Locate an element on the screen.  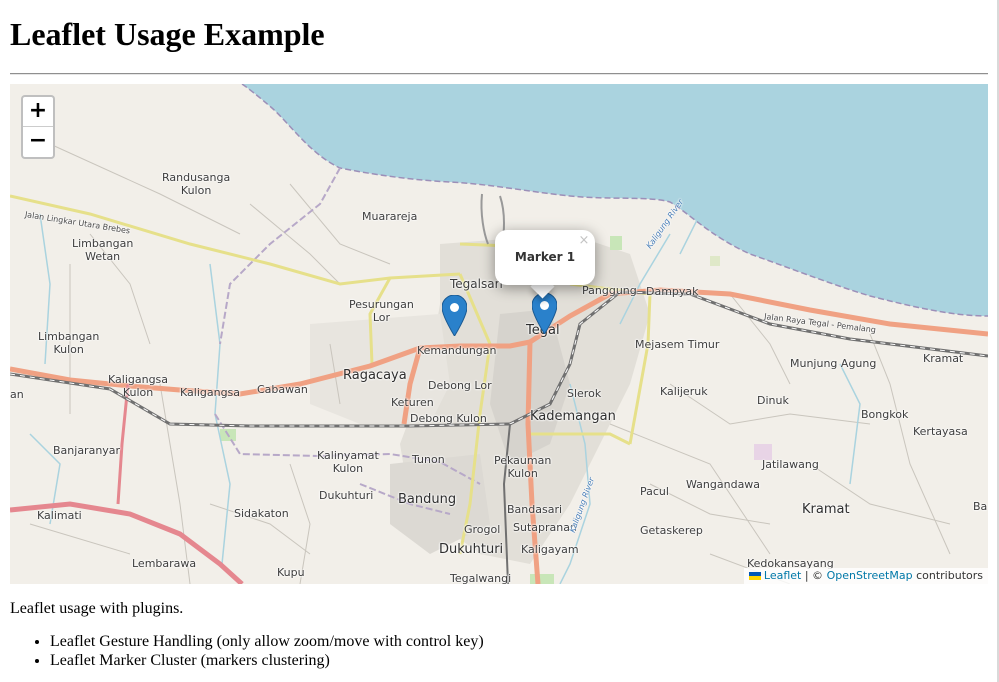
map-label-munjung-agung: Munjung Agung is located at coordinates (833, 363).